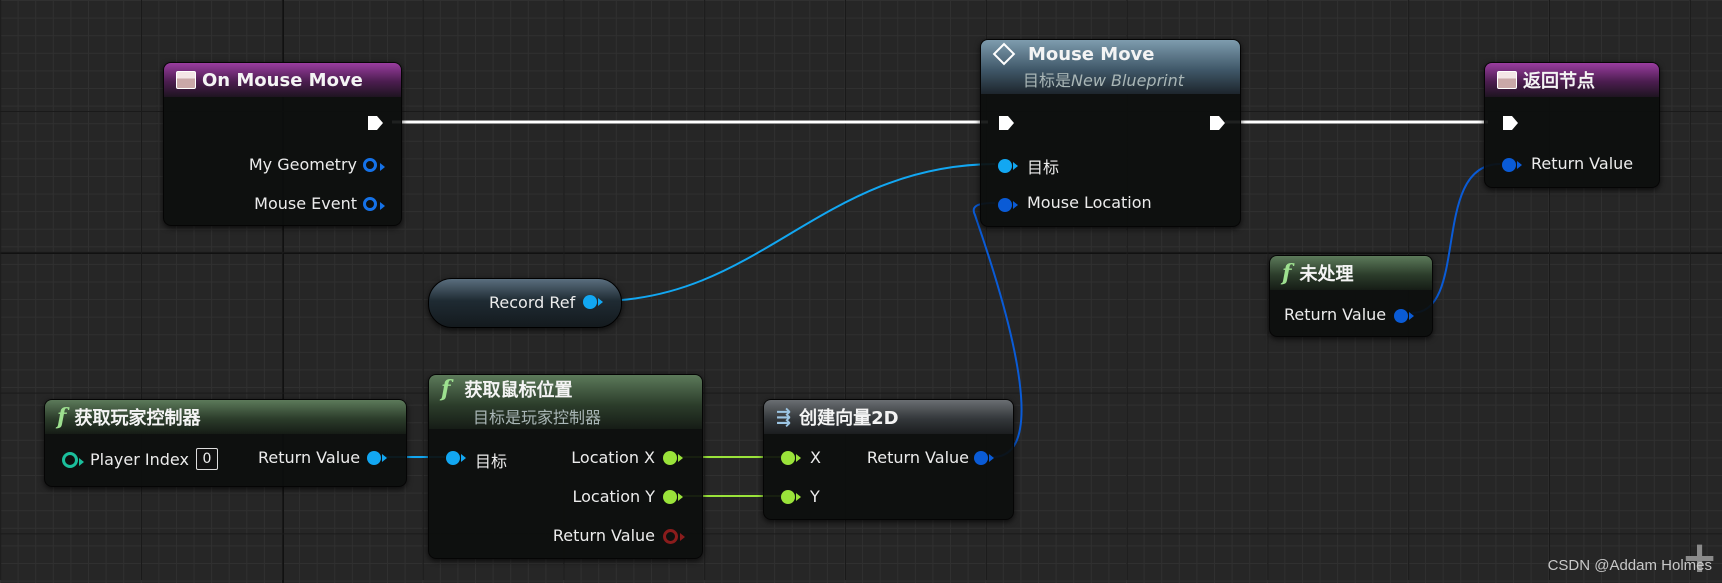 This screenshot has height=583, width=1722. I want to click on node-title: 未处理, so click(1326, 274).